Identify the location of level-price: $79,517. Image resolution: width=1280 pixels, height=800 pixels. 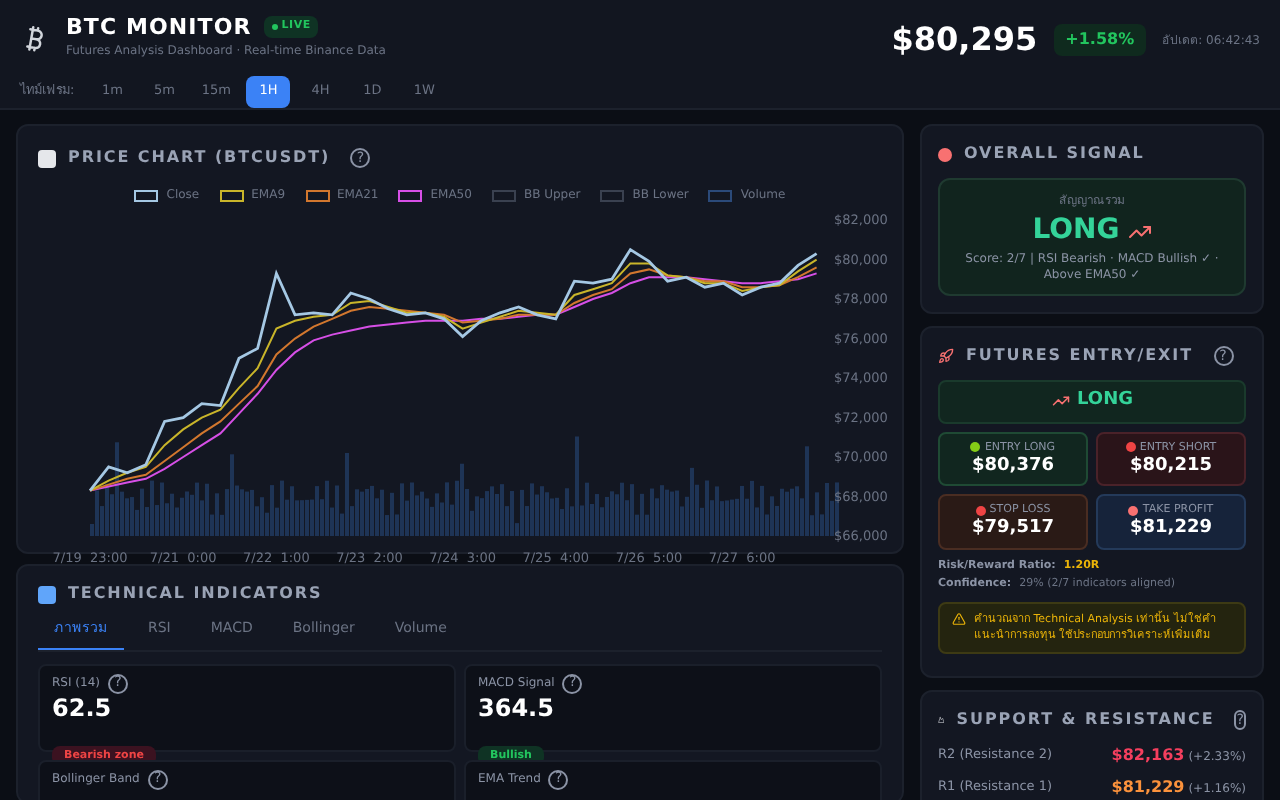
(1013, 529).